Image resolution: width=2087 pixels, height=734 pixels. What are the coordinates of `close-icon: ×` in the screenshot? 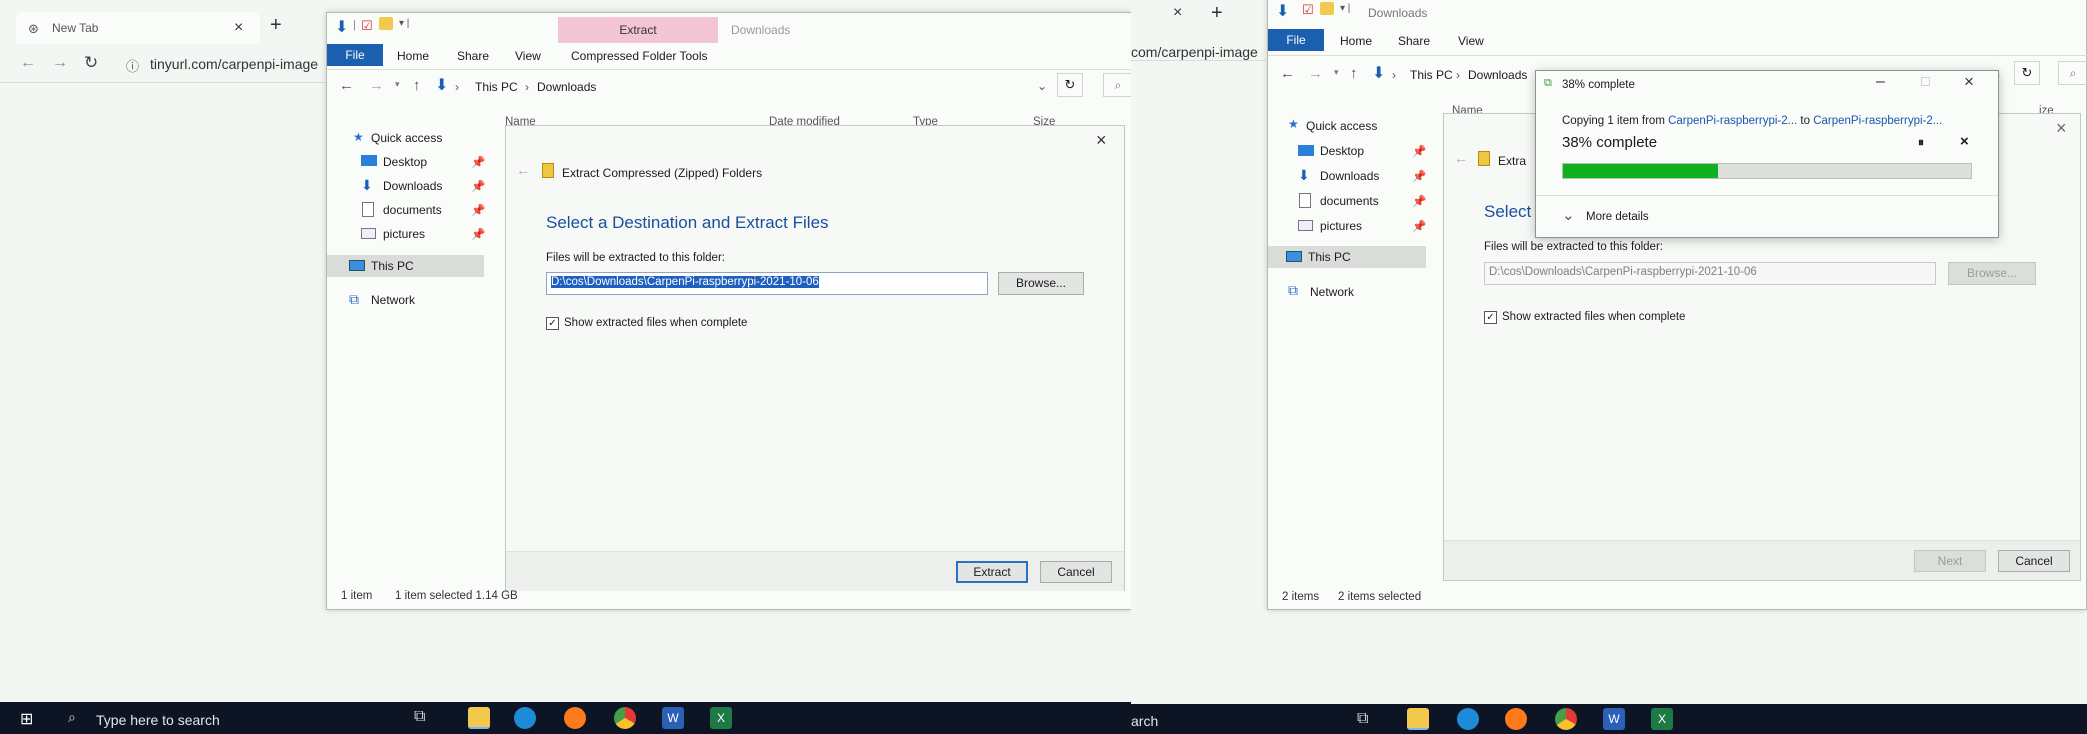 It's located at (1969, 82).